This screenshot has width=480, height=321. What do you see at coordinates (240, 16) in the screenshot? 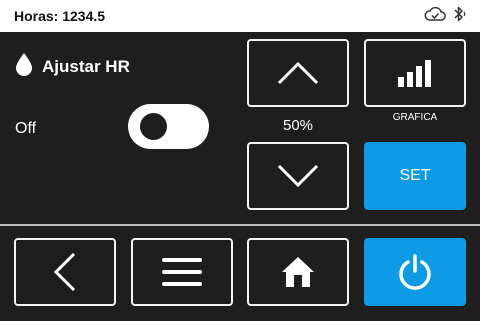
I see `status-bar: Horas: 1234.5` at bounding box center [240, 16].